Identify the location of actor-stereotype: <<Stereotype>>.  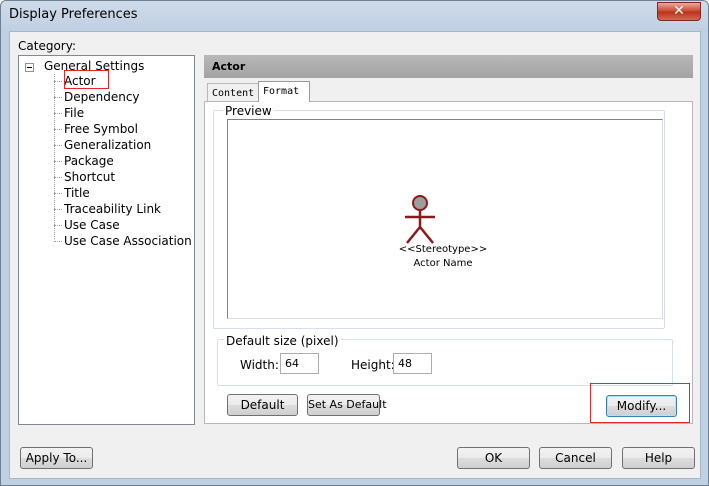
(443, 249).